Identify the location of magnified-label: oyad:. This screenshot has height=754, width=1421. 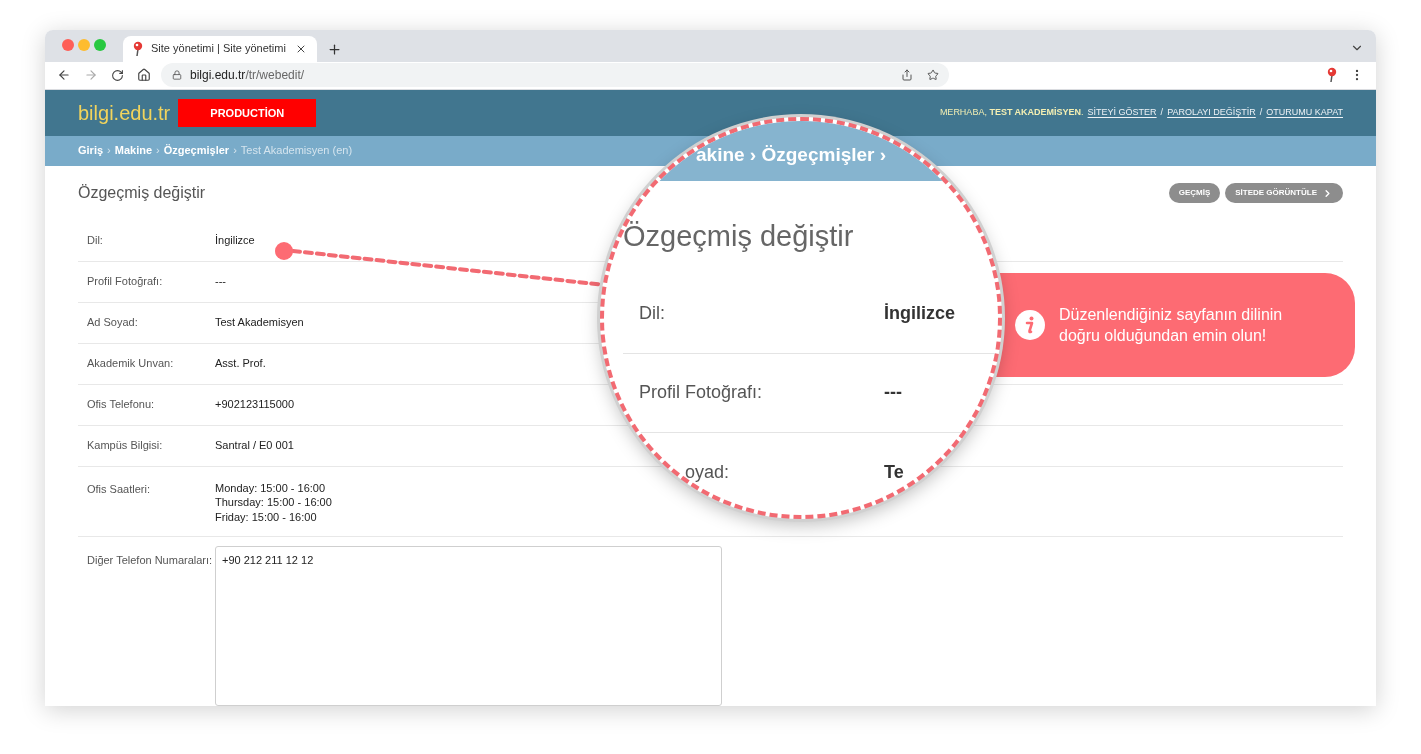
(707, 472).